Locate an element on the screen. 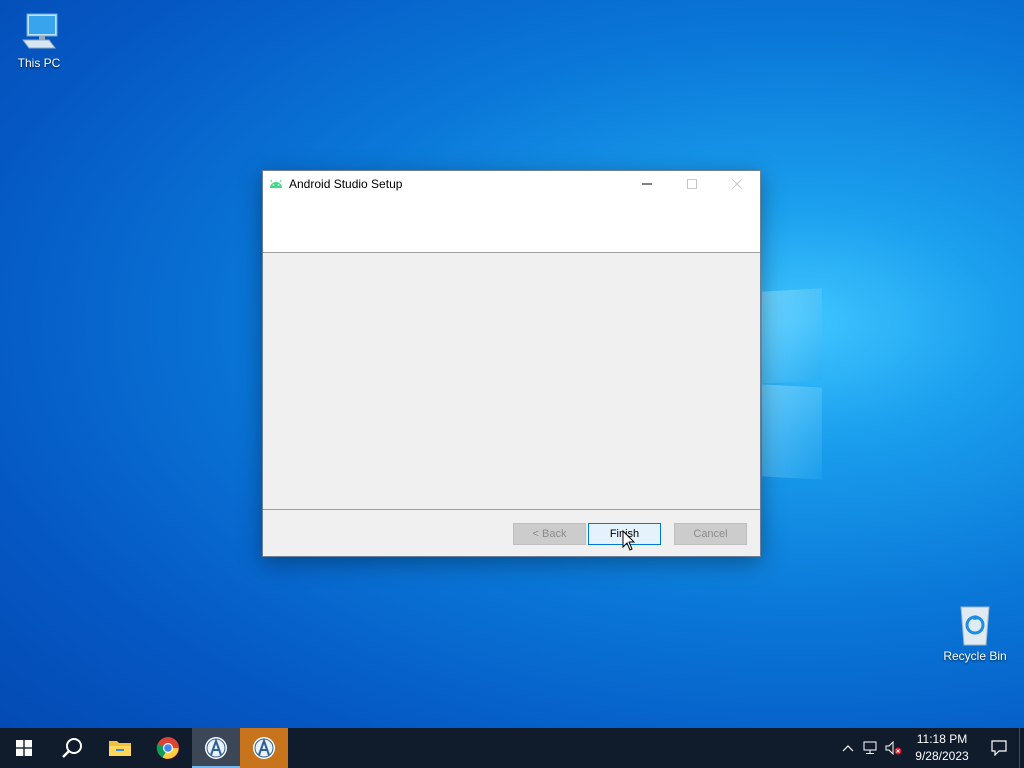  show-hidden-icons-button is located at coordinates (848, 748).